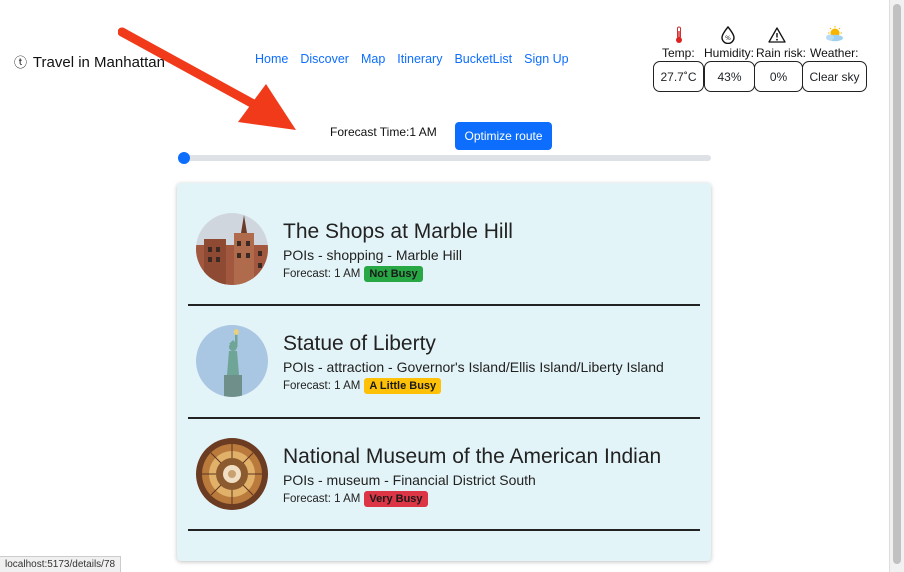 Image resolution: width=904 pixels, height=572 pixels. What do you see at coordinates (396, 499) in the screenshot?
I see `status-badge: Very Busy` at bounding box center [396, 499].